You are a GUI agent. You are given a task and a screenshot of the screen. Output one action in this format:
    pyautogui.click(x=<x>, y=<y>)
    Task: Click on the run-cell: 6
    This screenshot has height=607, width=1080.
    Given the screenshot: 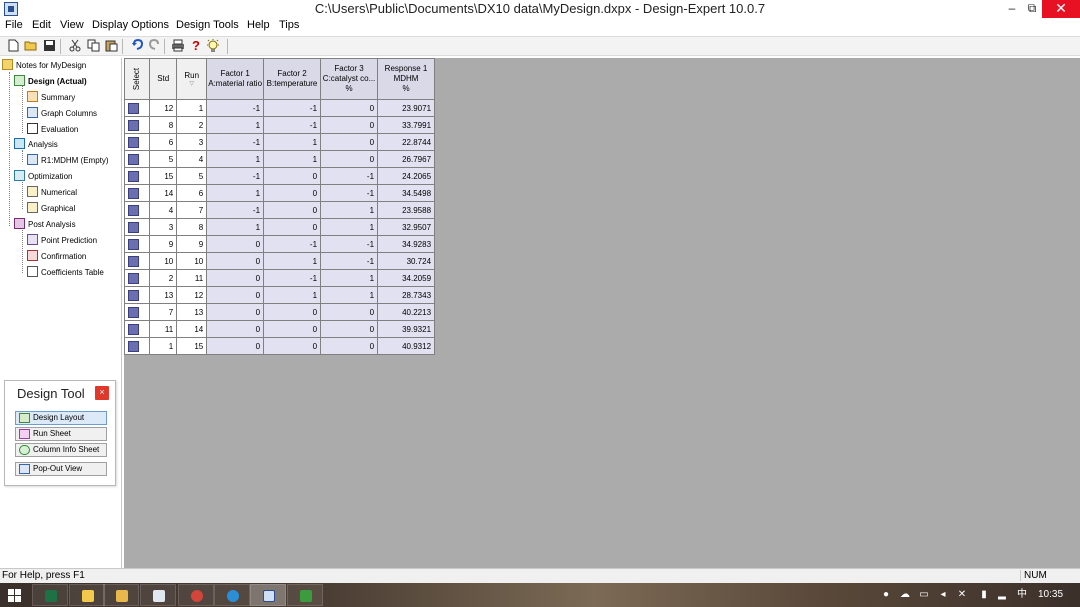 What is the action you would take?
    pyautogui.click(x=192, y=193)
    